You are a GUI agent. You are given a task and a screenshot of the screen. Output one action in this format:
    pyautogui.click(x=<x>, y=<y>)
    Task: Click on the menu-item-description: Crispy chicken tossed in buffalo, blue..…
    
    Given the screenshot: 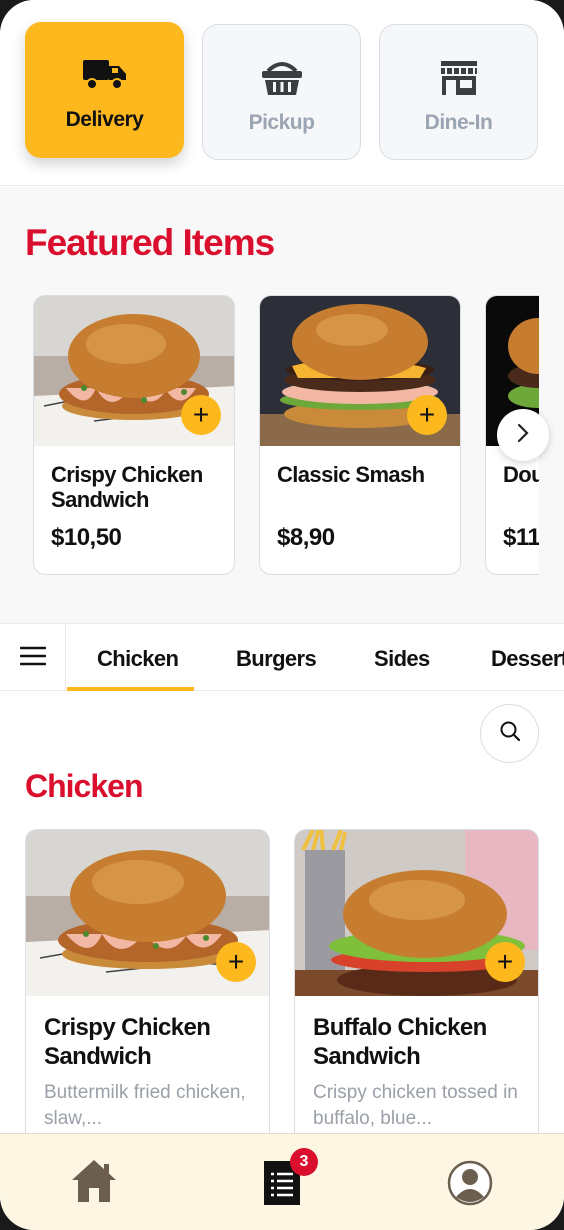 What is the action you would take?
    pyautogui.click(x=415, y=1105)
    